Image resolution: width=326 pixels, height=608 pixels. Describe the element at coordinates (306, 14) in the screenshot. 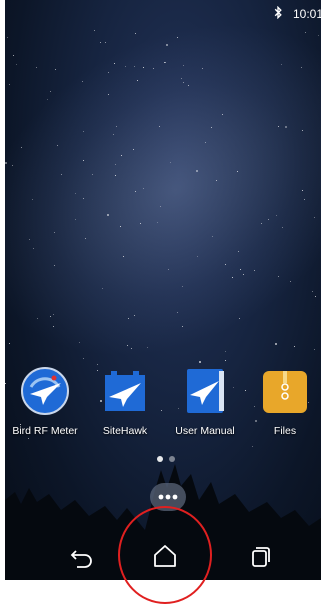

I see `status-clock: 10:01` at that location.